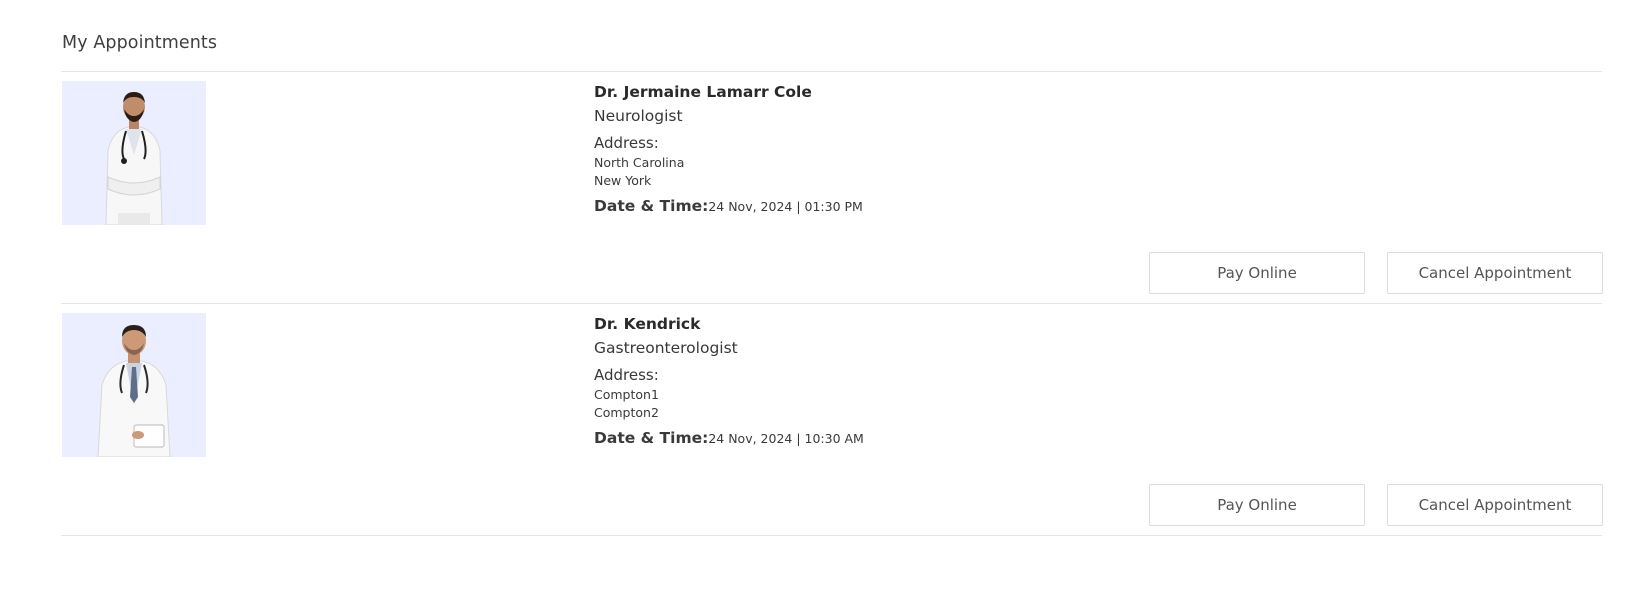 The image size is (1649, 612). I want to click on address-line-1: Compton1, so click(626, 394).